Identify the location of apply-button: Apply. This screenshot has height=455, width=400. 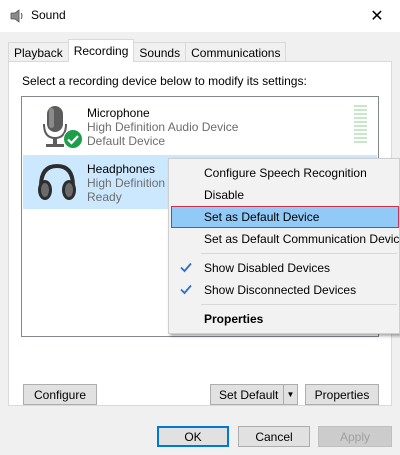
(355, 436).